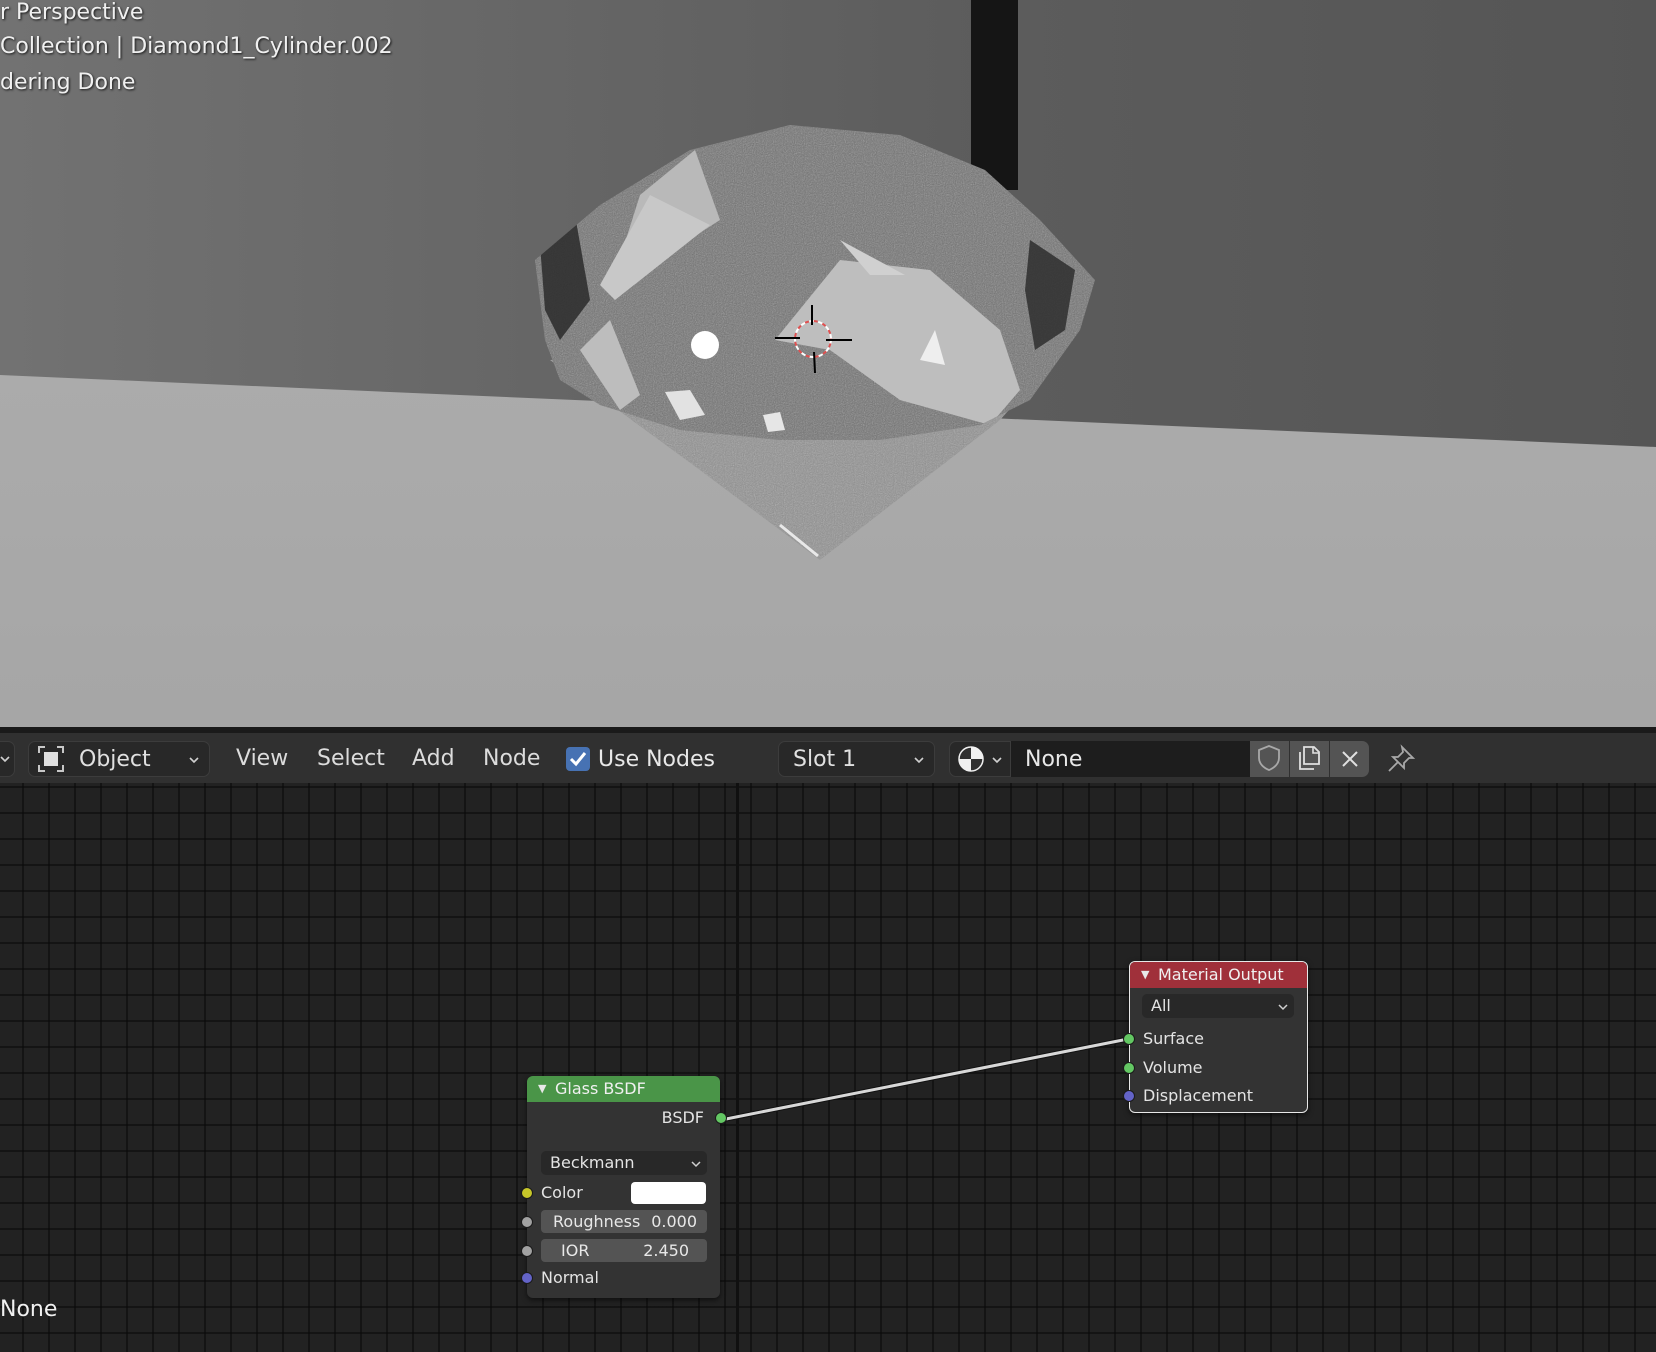 The height and width of the screenshot is (1352, 1656). Describe the element at coordinates (620, 1193) in the screenshot. I see `color-input-row: Color` at that location.